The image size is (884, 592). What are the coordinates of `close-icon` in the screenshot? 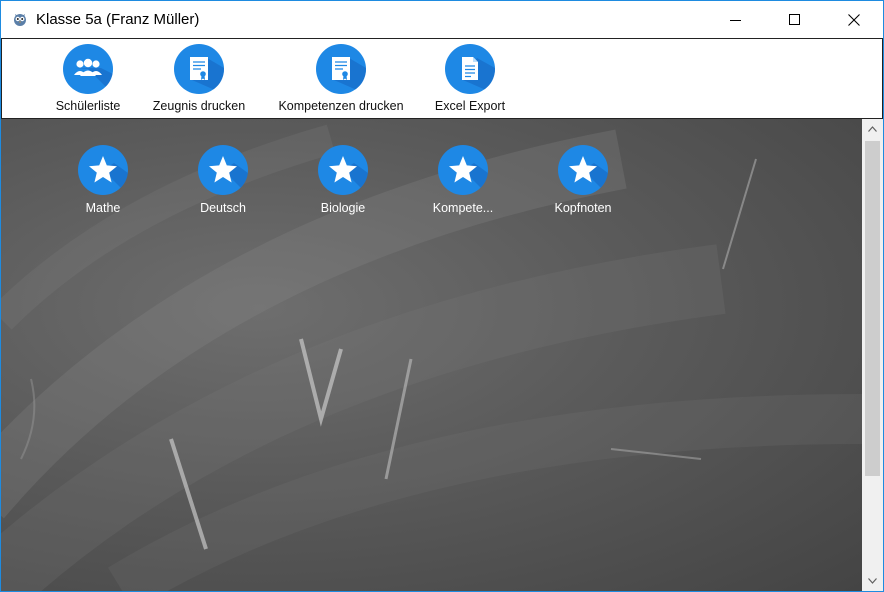 It's located at (854, 19).